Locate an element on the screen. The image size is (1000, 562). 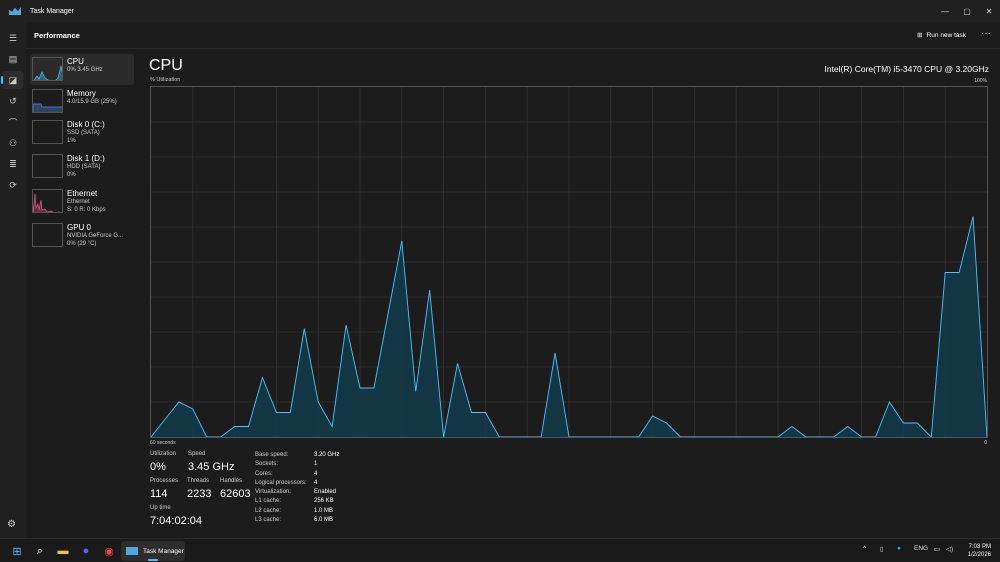
nav-item-disk-0-c: Disk 0 (C:) SSD (SATA) 1% is located at coordinates (82, 132).